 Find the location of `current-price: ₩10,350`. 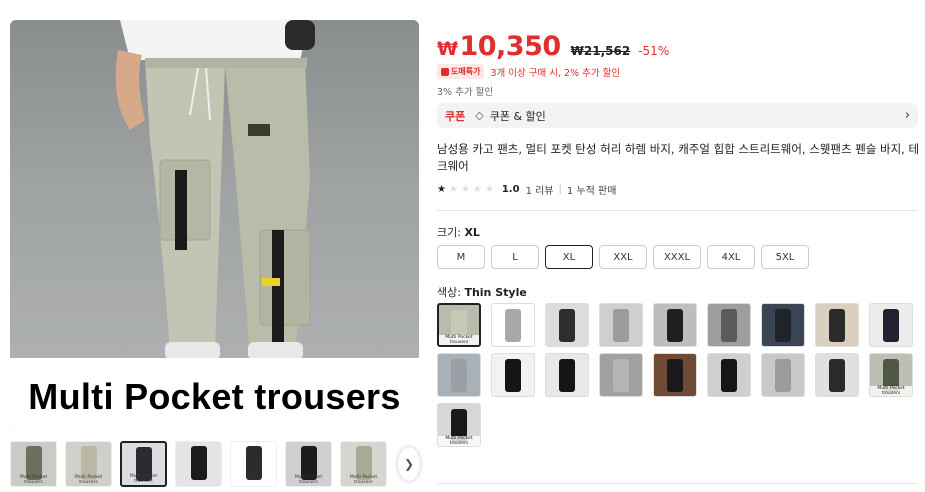

current-price: ₩10,350 is located at coordinates (499, 46).